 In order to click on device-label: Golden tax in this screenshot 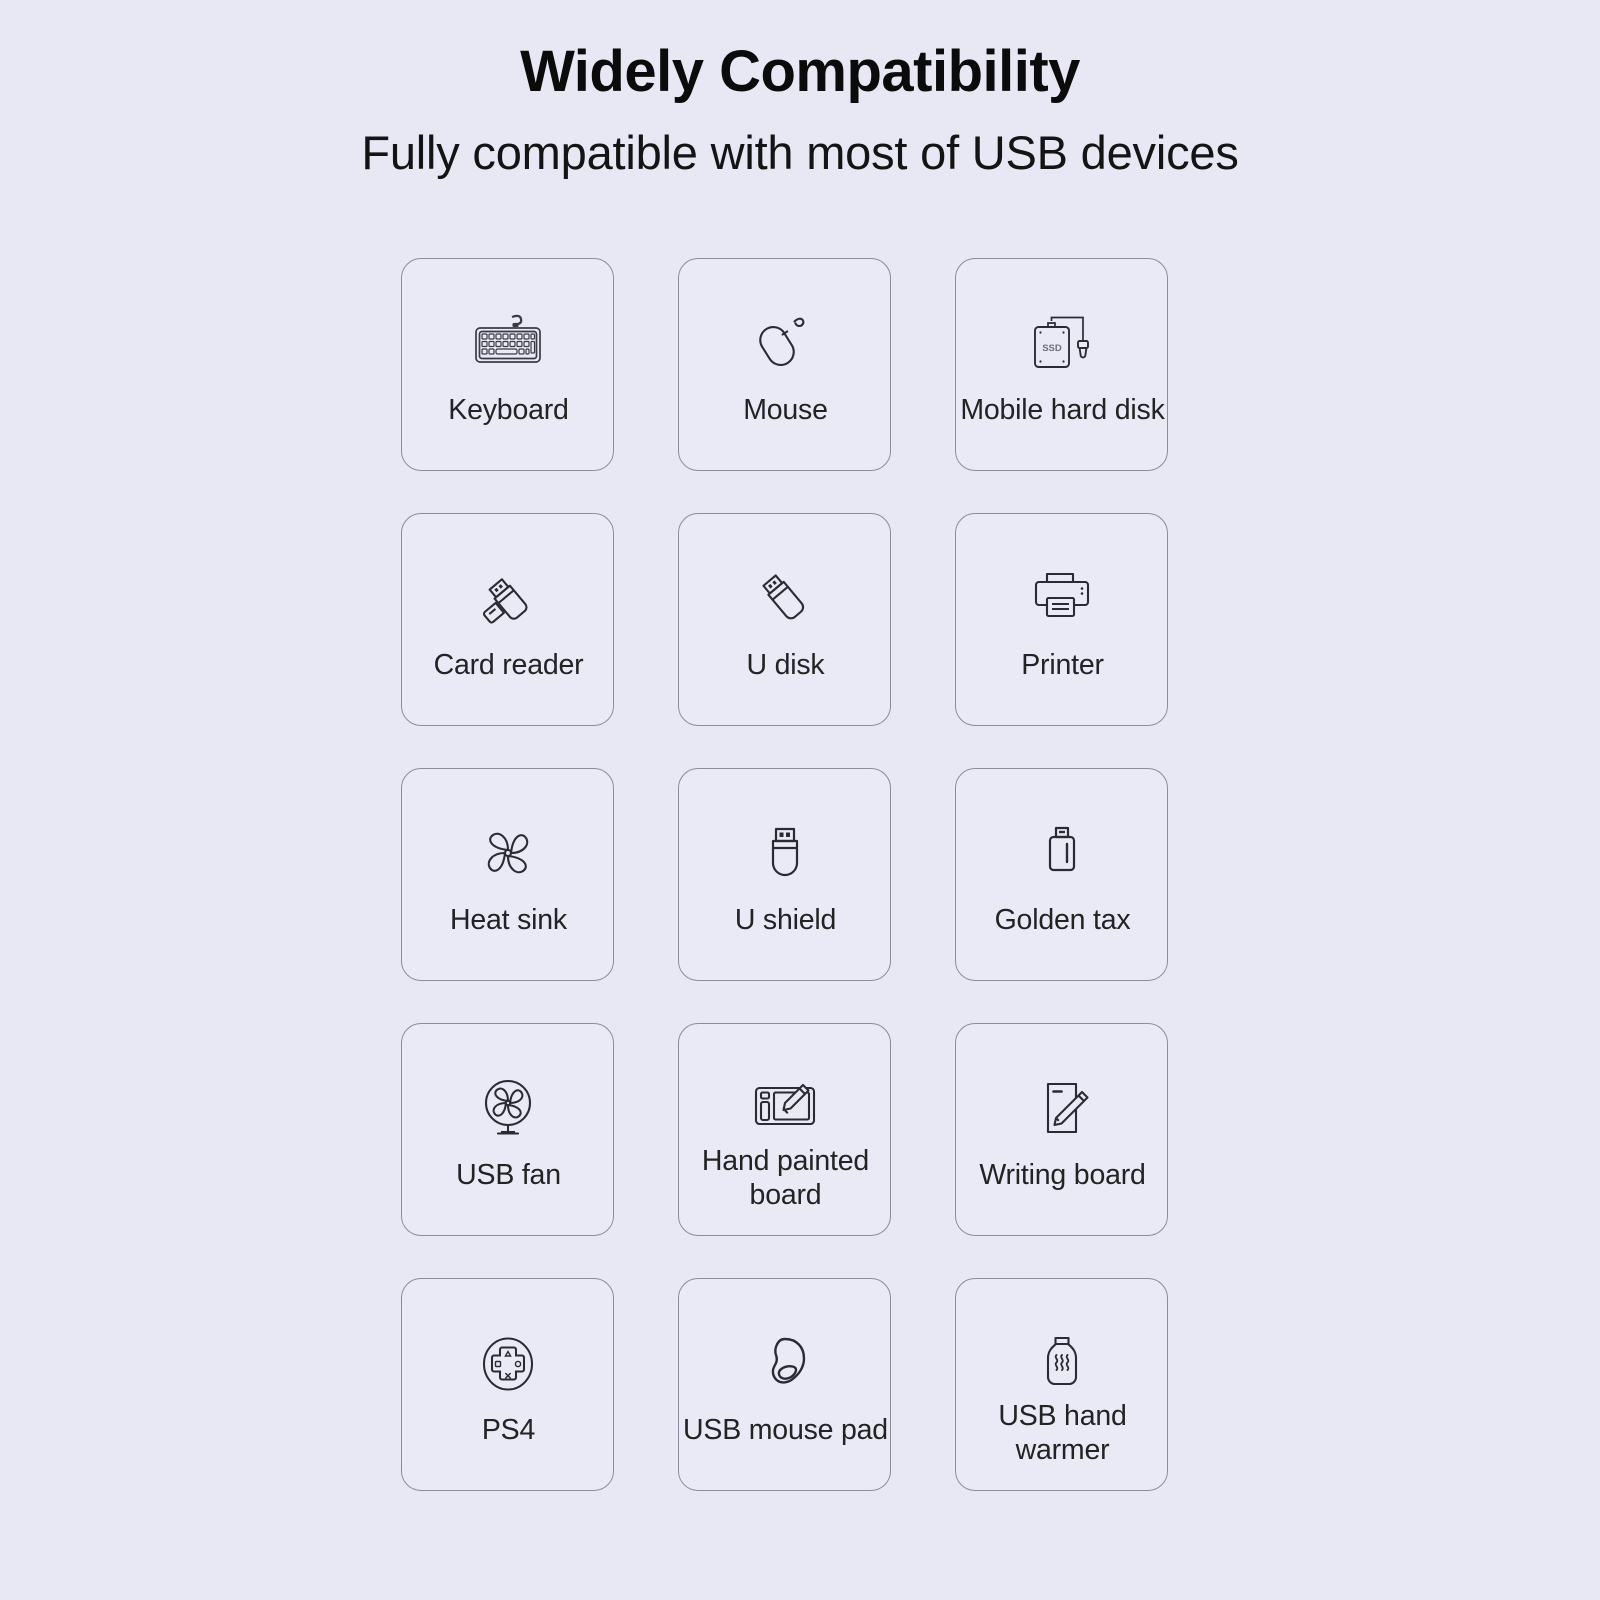, I will do `click(1062, 920)`.